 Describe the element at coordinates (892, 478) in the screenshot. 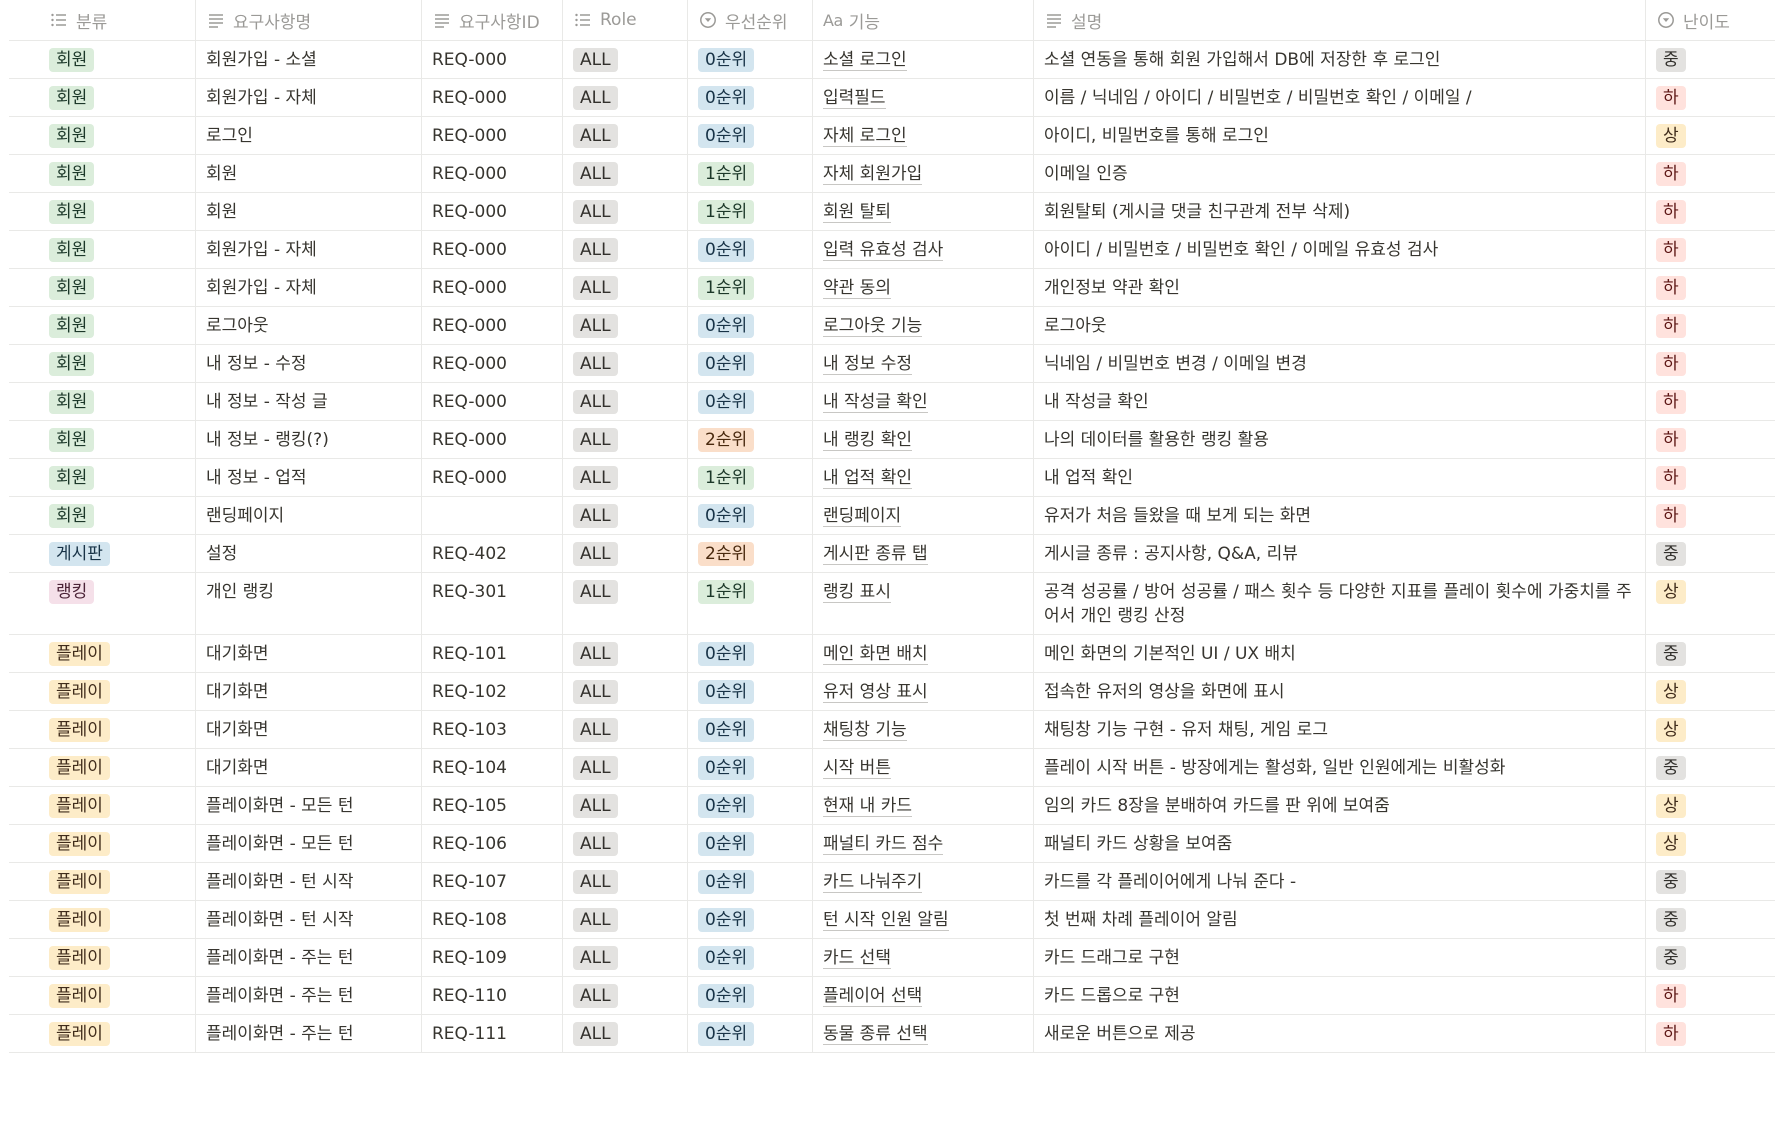

I see `table-row: 회원 내 정보 - 업적 REQ-000 ALL 1순위 내 업적 확인 내 업적 확인 하` at that location.